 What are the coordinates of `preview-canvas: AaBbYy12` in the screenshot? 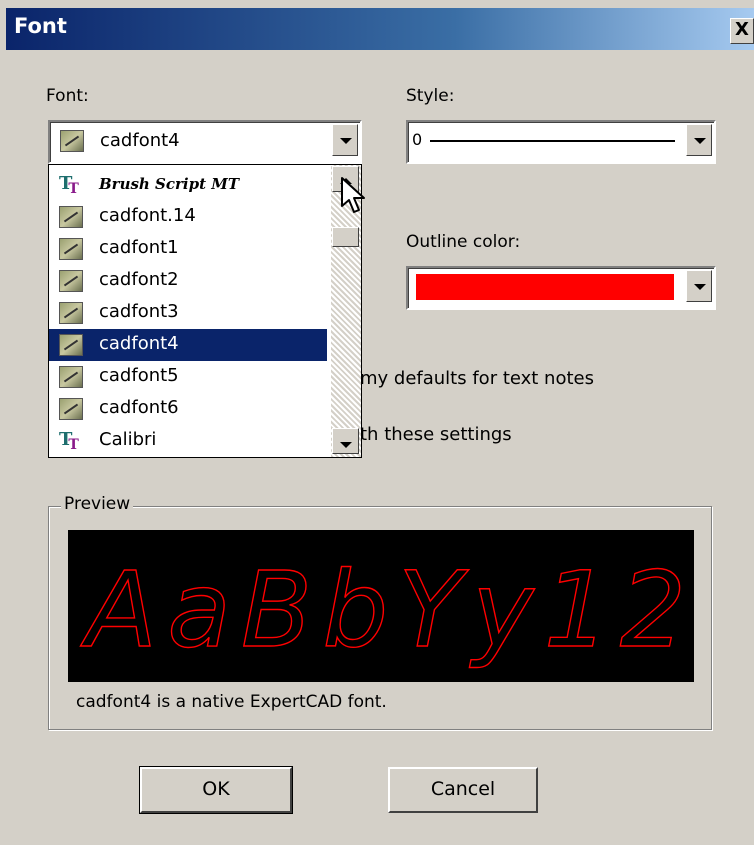 It's located at (381, 606).